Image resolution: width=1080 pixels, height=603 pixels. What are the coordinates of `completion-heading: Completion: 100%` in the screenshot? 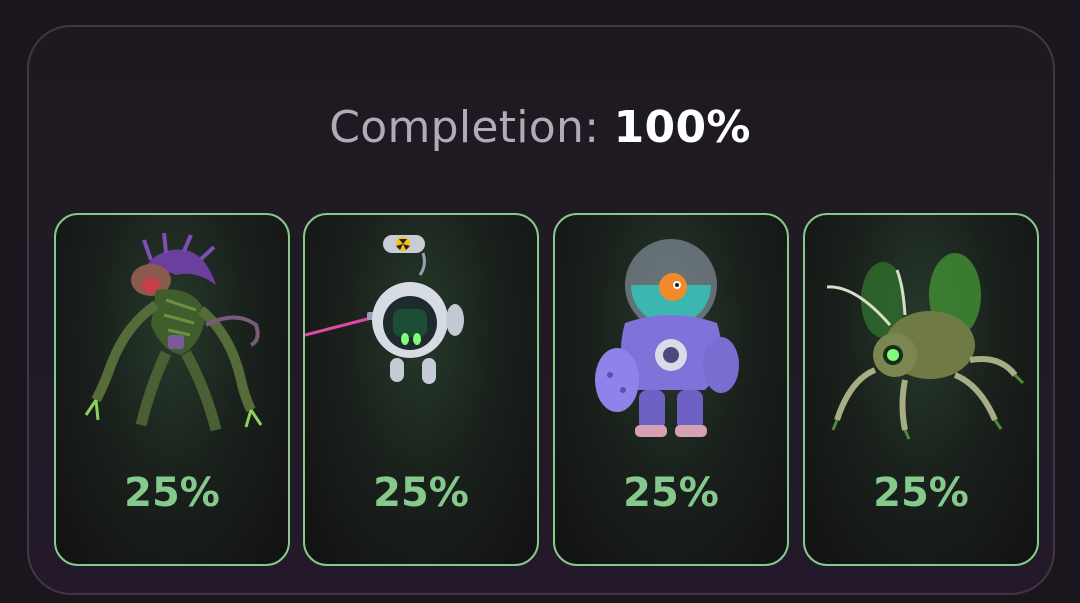 It's located at (540, 128).